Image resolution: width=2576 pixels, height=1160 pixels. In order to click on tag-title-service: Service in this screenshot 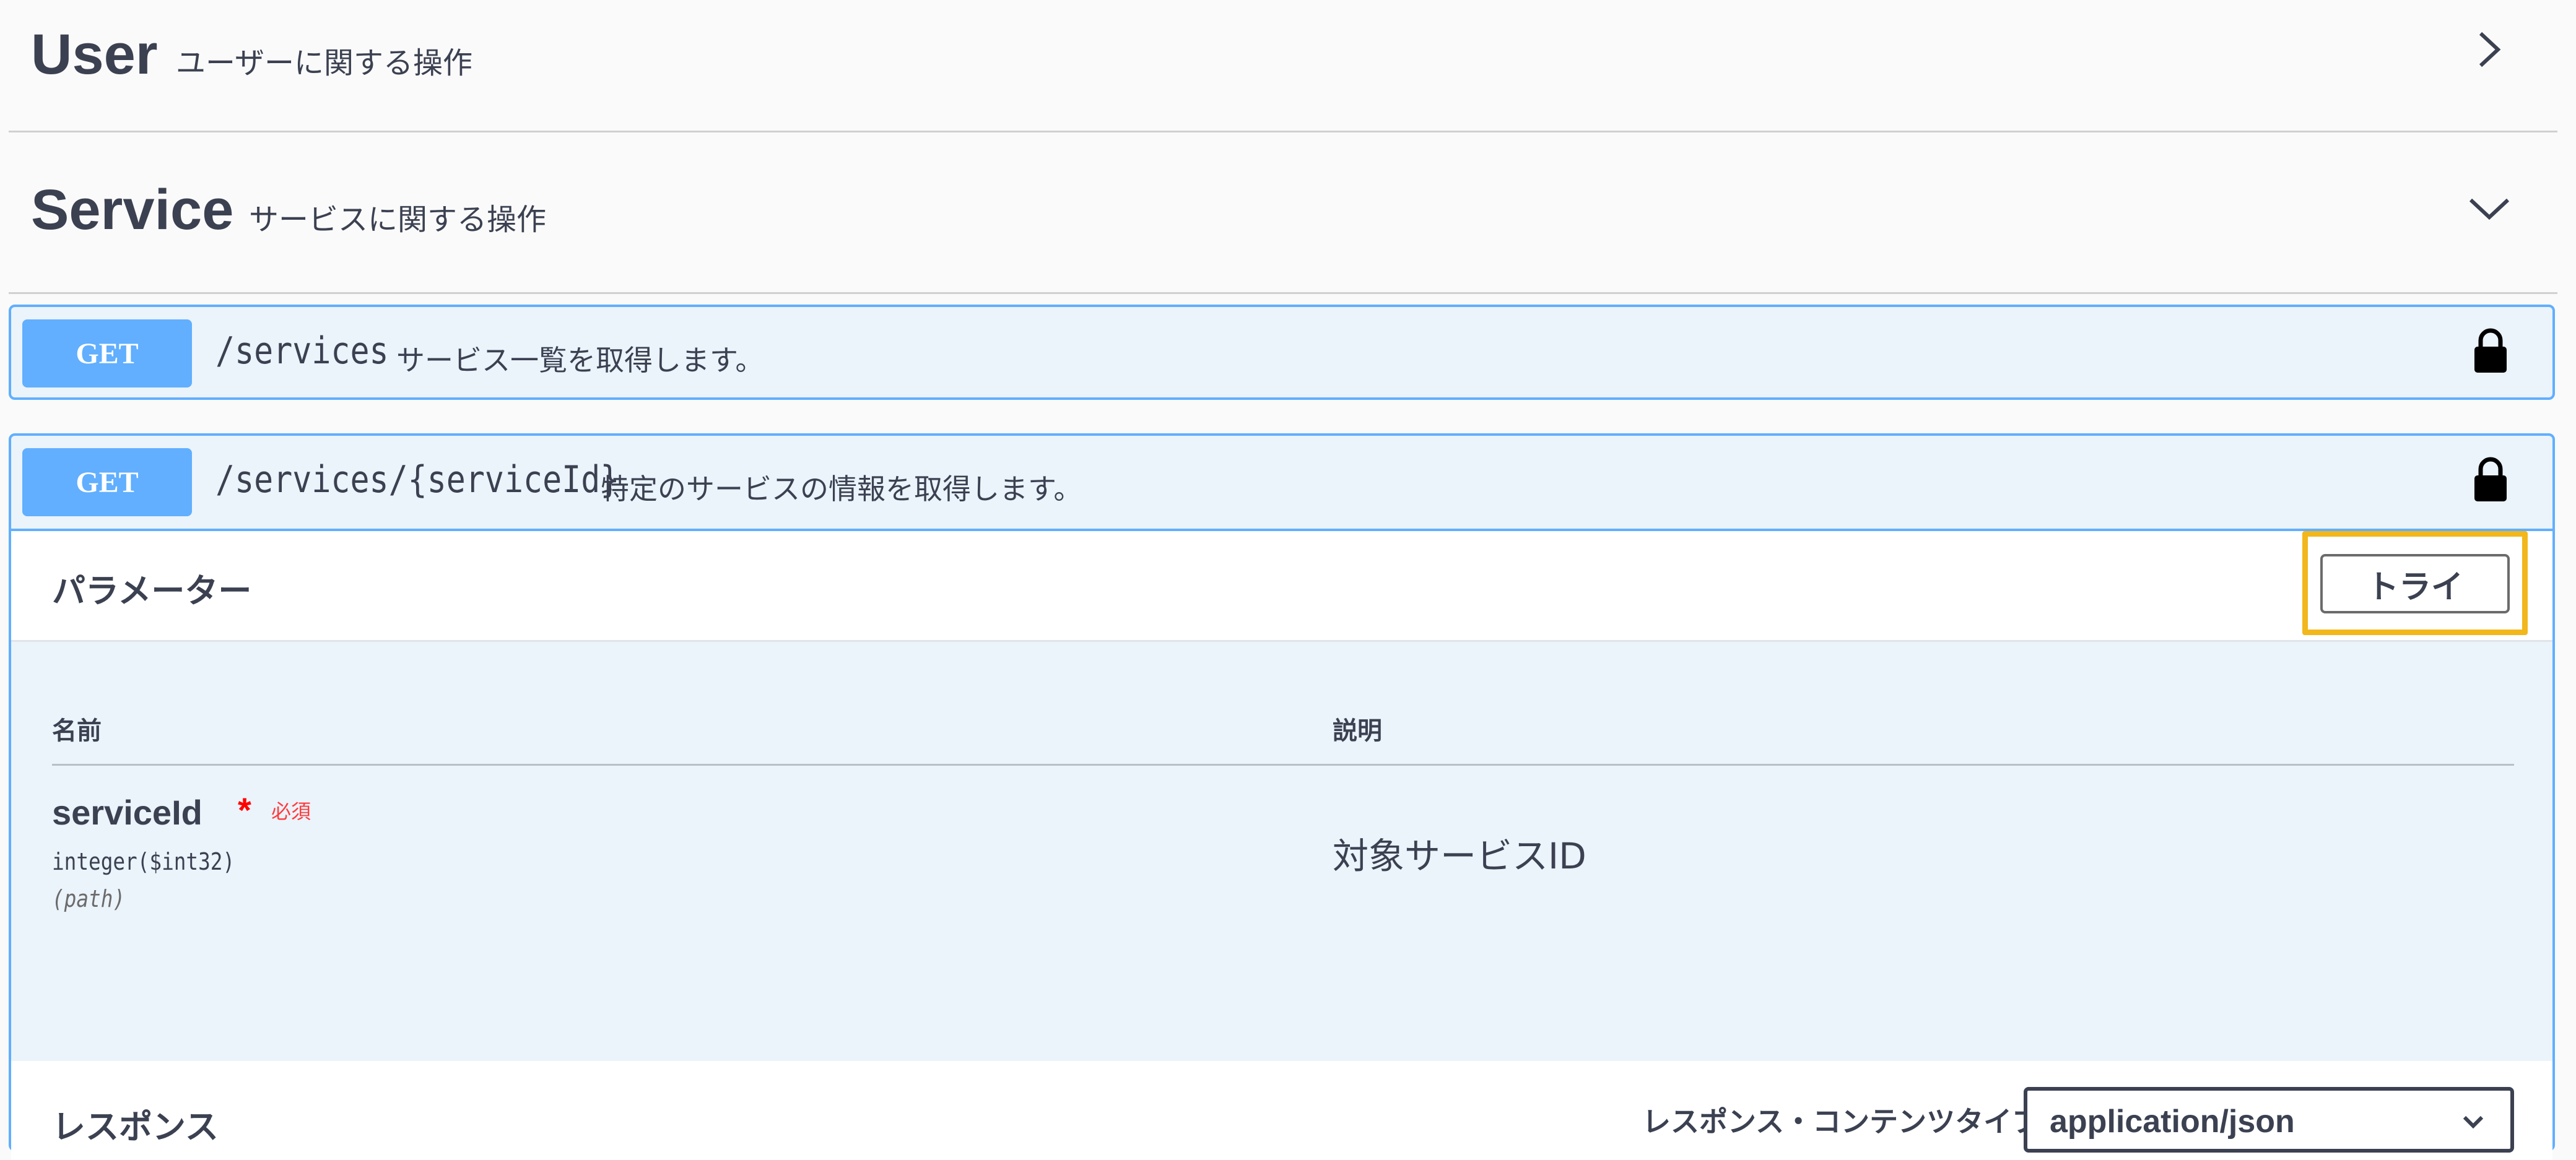, I will do `click(132, 209)`.